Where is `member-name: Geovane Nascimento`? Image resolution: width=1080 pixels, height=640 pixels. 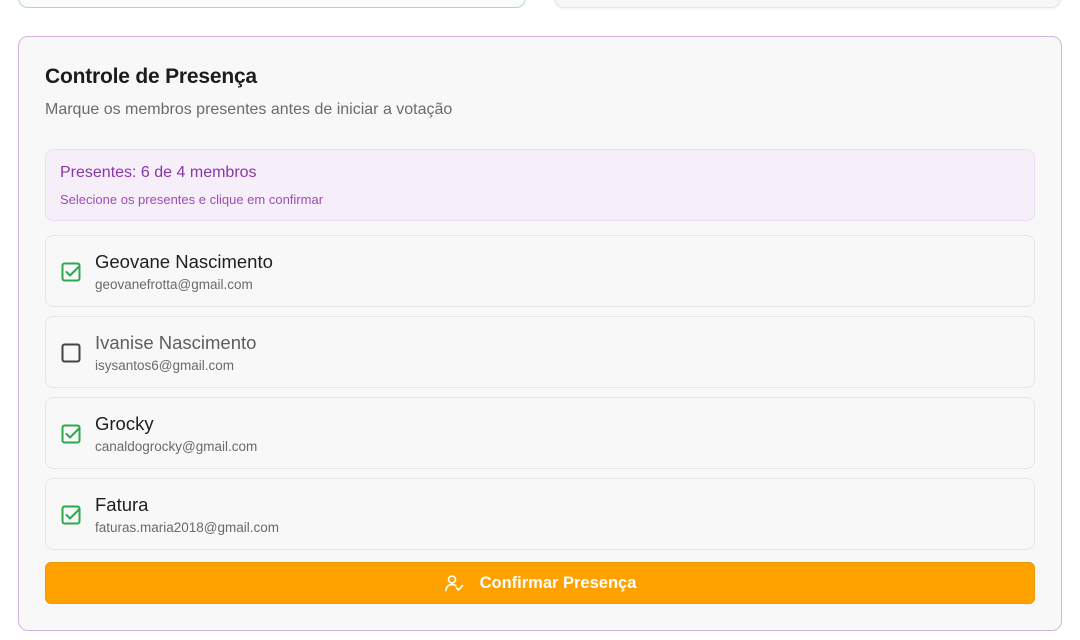 member-name: Geovane Nascimento is located at coordinates (184, 261).